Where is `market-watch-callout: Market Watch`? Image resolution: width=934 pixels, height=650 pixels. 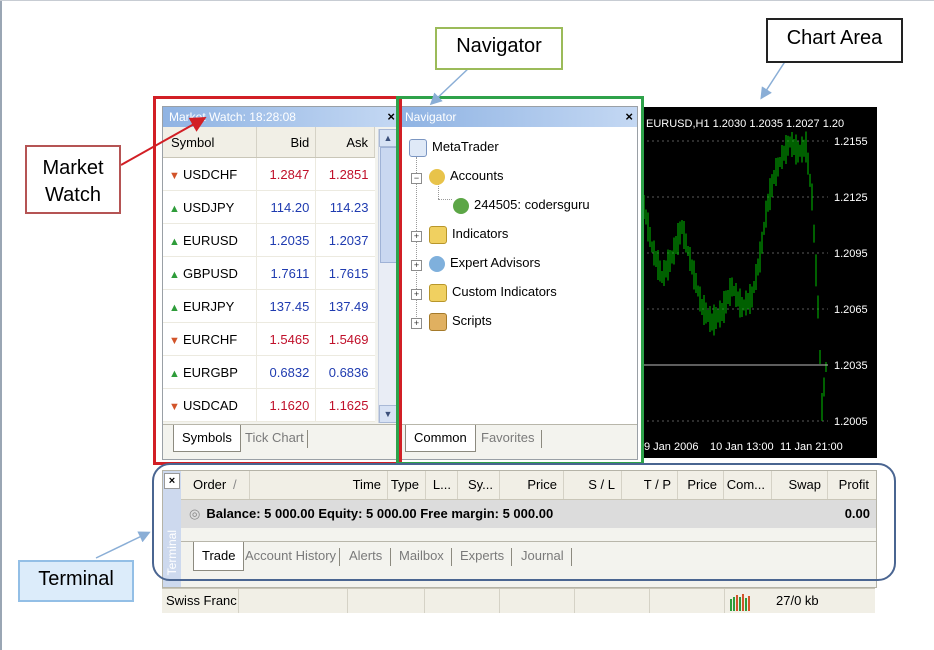
market-watch-callout: Market Watch is located at coordinates (73, 179).